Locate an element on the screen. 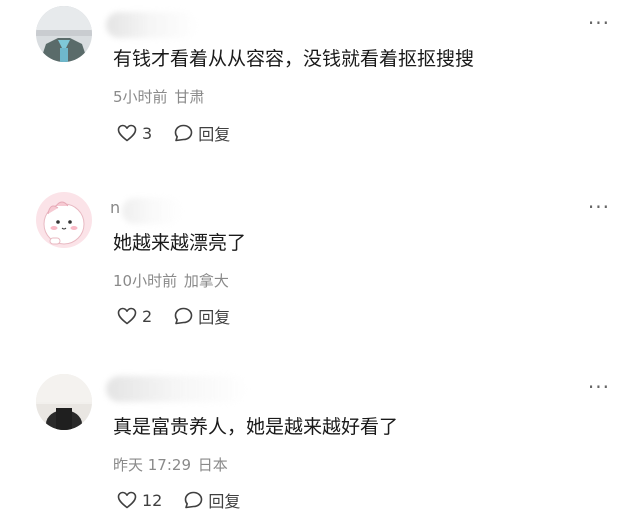  reply-bubble-icon is located at coordinates (194, 500).